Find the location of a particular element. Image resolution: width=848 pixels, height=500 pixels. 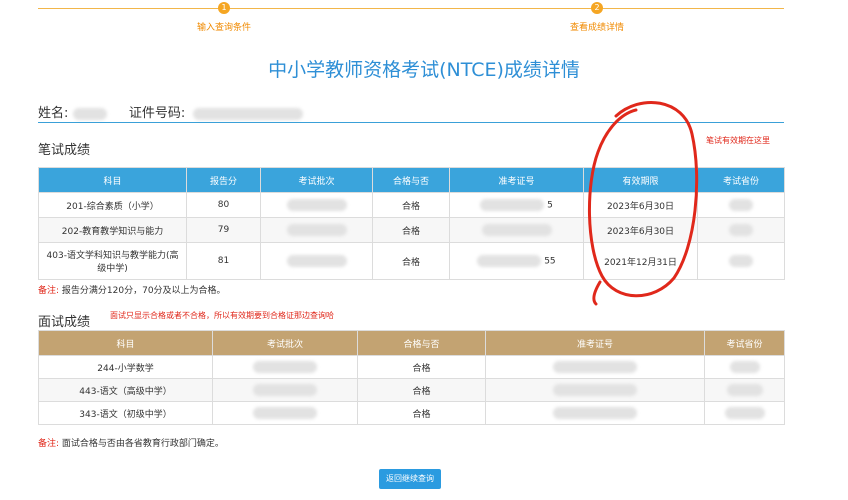

id-value-redacted is located at coordinates (248, 113).